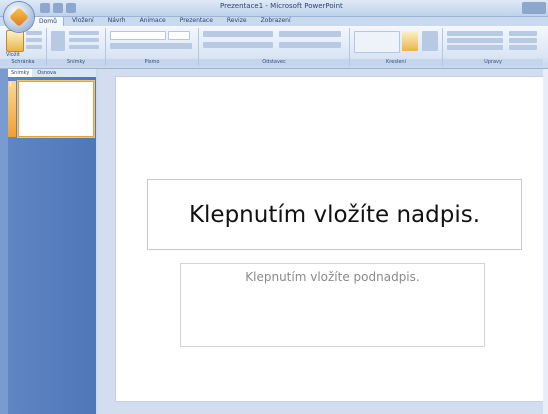  Describe the element at coordinates (523, 47) in the screenshot. I see `select-button` at that location.